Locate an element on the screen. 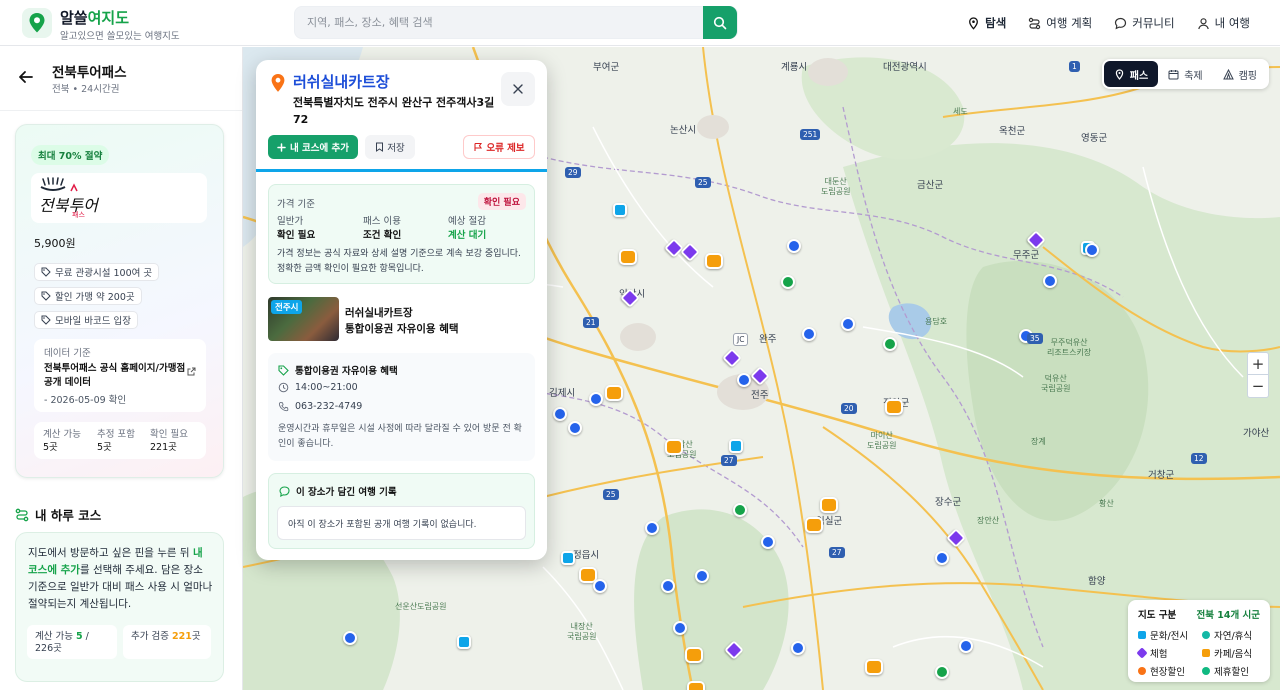  map-label-jangan: 장안산 is located at coordinates (988, 520).